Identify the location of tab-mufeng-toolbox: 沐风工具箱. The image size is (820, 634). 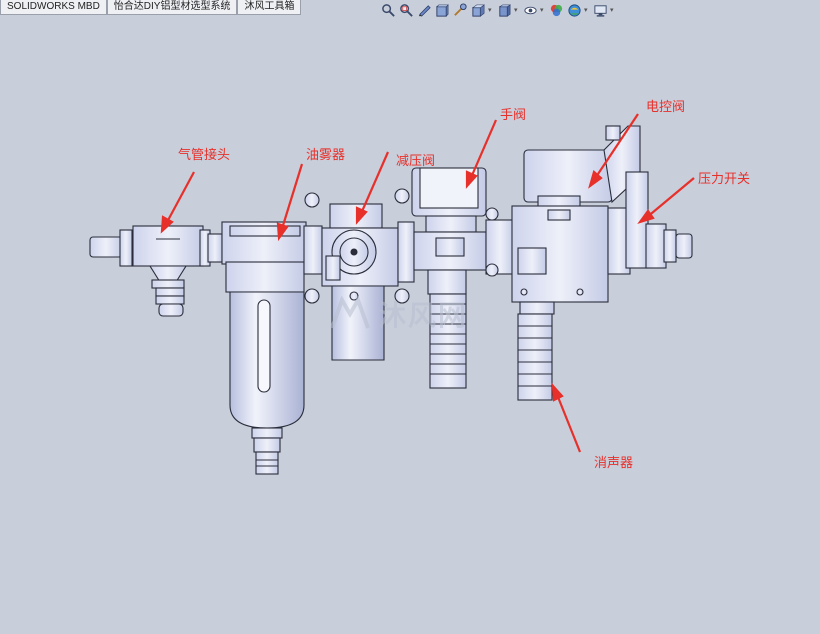
(269, 7).